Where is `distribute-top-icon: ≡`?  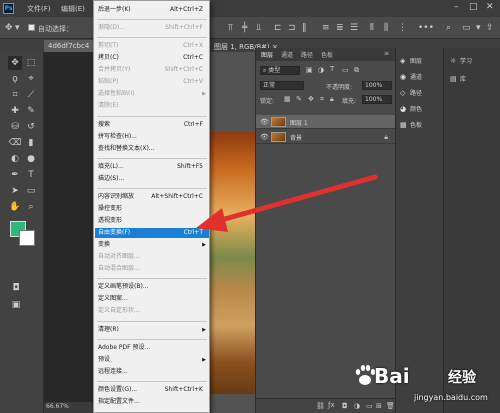 distribute-top-icon: ≡ is located at coordinates (326, 28).